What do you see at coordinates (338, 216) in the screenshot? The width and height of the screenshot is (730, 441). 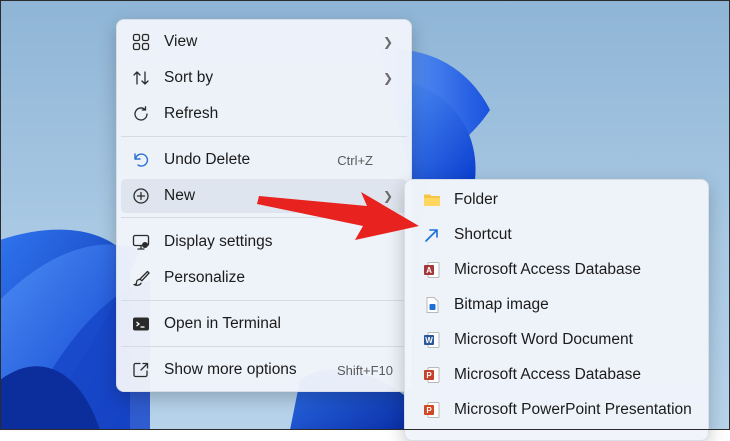 I see `red-pointer-arrow` at bounding box center [338, 216].